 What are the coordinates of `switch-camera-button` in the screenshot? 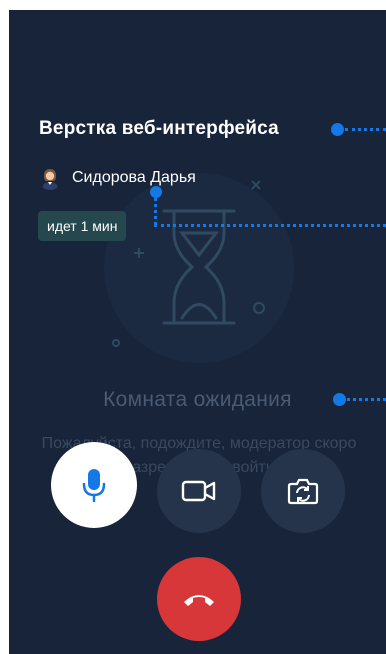 It's located at (303, 491).